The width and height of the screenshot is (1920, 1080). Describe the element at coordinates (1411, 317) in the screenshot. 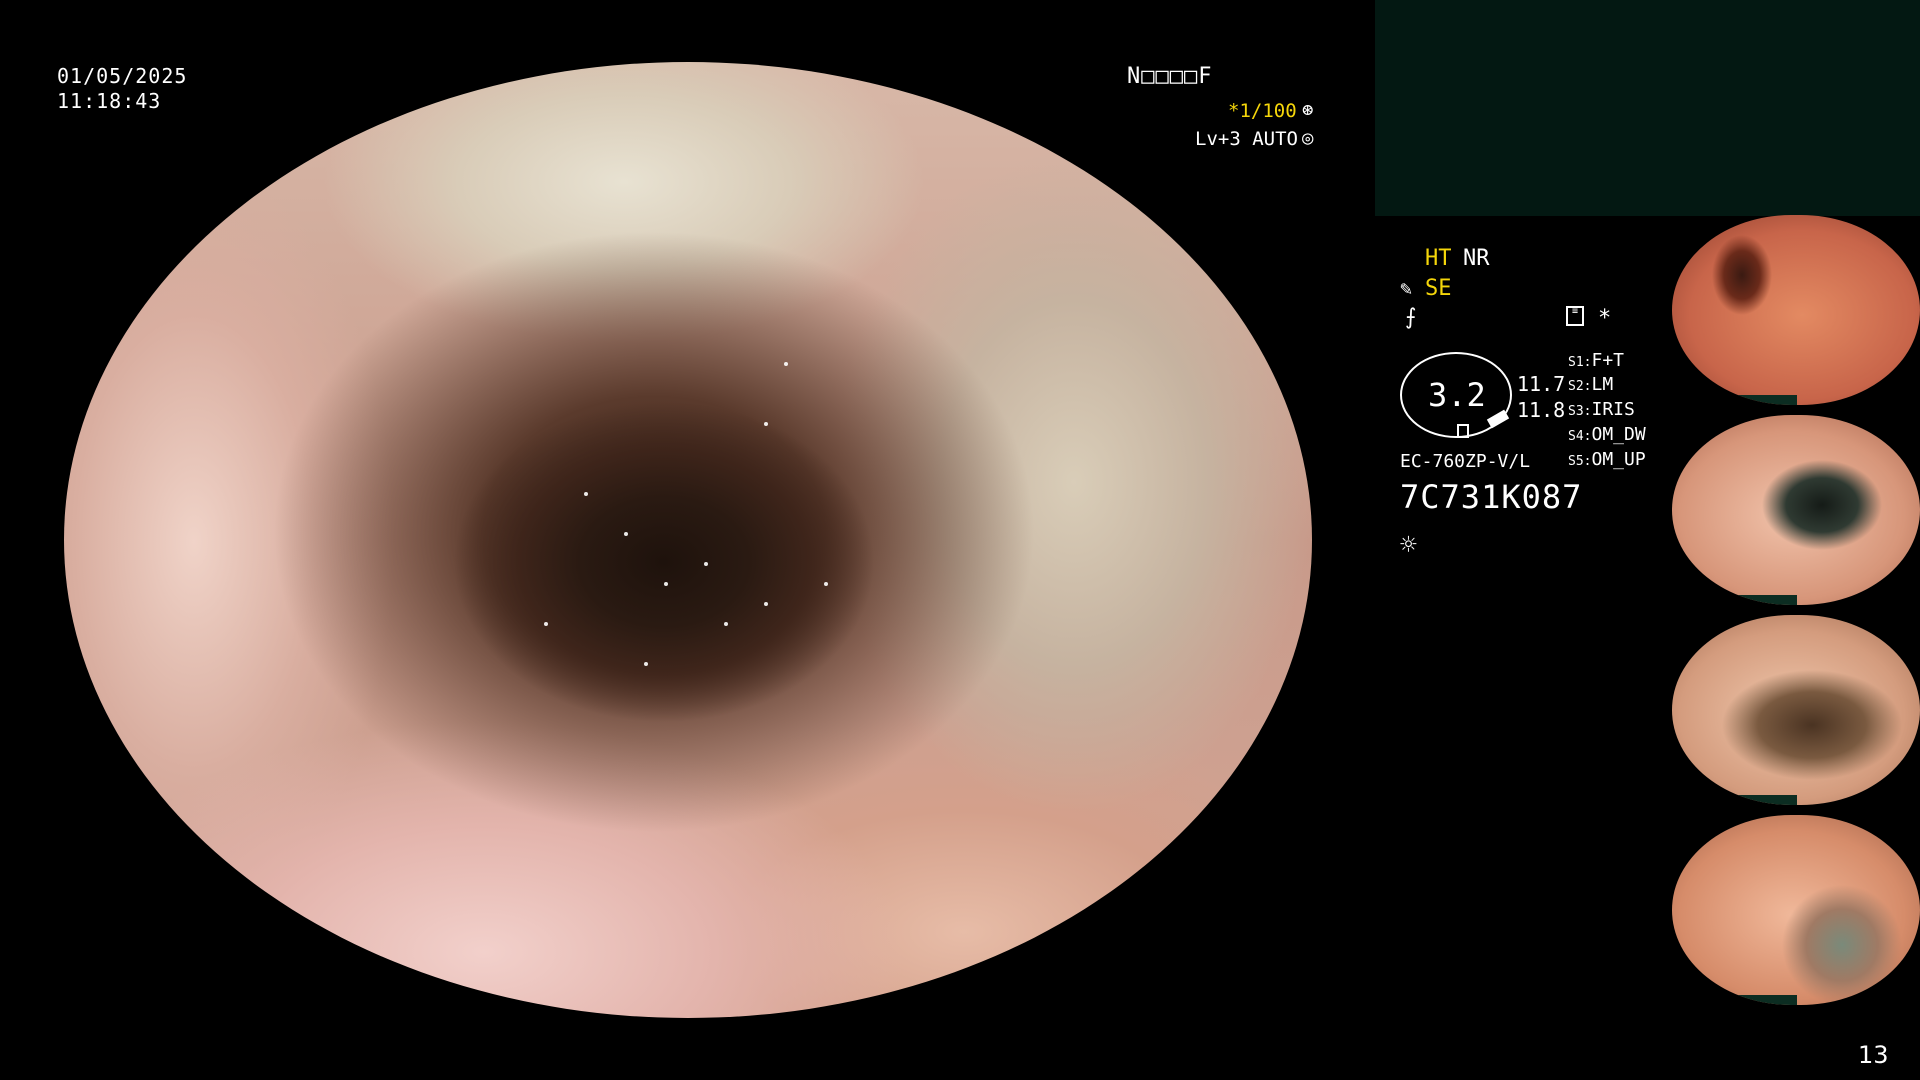

I see `fog-icon: ⨍` at that location.